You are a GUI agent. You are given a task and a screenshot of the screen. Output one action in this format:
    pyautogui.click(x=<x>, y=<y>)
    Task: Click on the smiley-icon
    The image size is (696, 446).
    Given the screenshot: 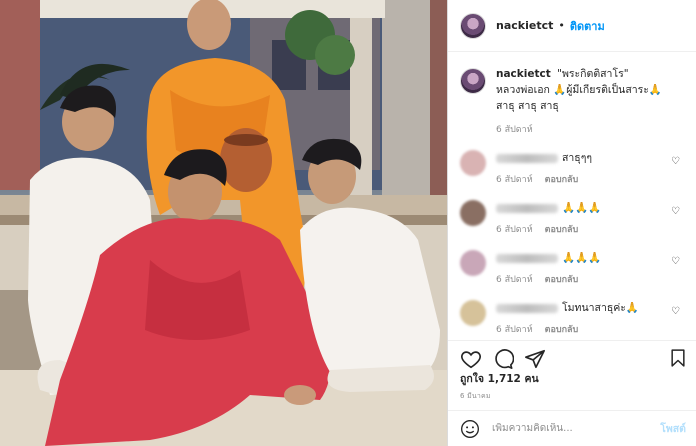 What is the action you would take?
    pyautogui.click(x=470, y=429)
    